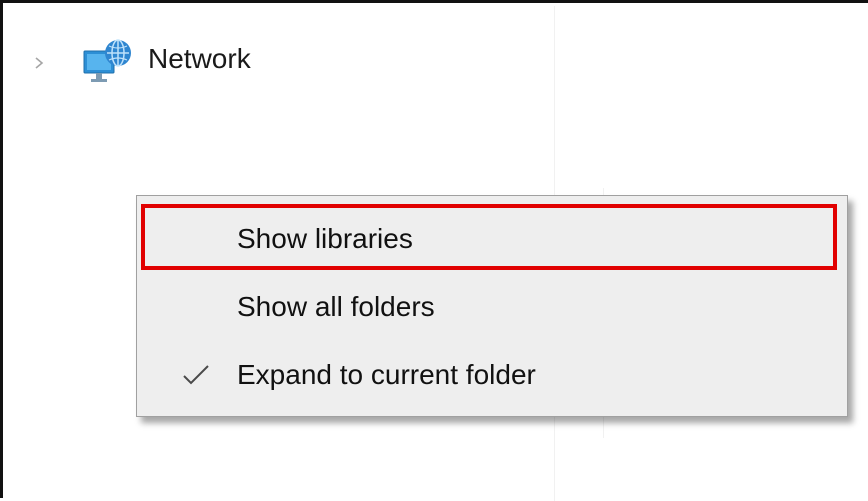  What do you see at coordinates (107, 60) in the screenshot?
I see `network-icon` at bounding box center [107, 60].